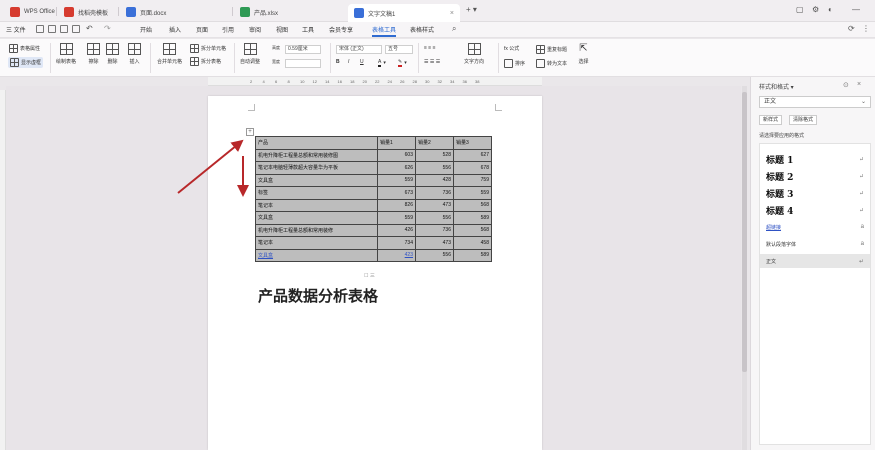 The image size is (875, 450). I want to click on redo-icon: ↷, so click(107, 28).